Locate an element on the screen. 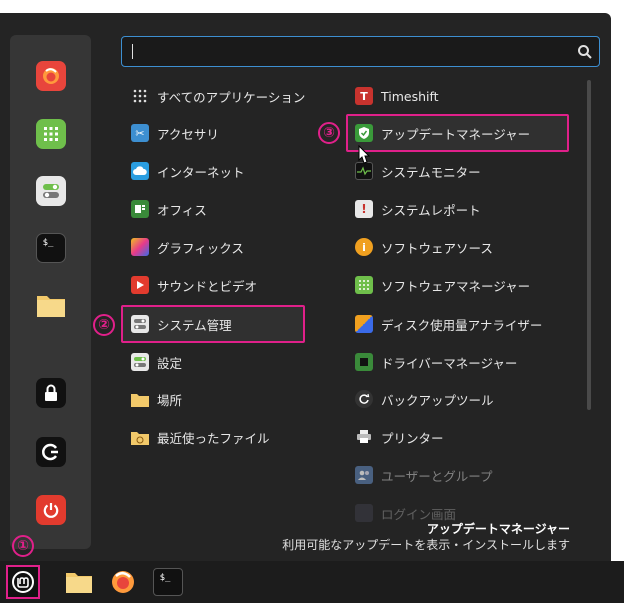 This screenshot has width=624, height=603. app-timeshift: T Timeshift is located at coordinates (397, 96).